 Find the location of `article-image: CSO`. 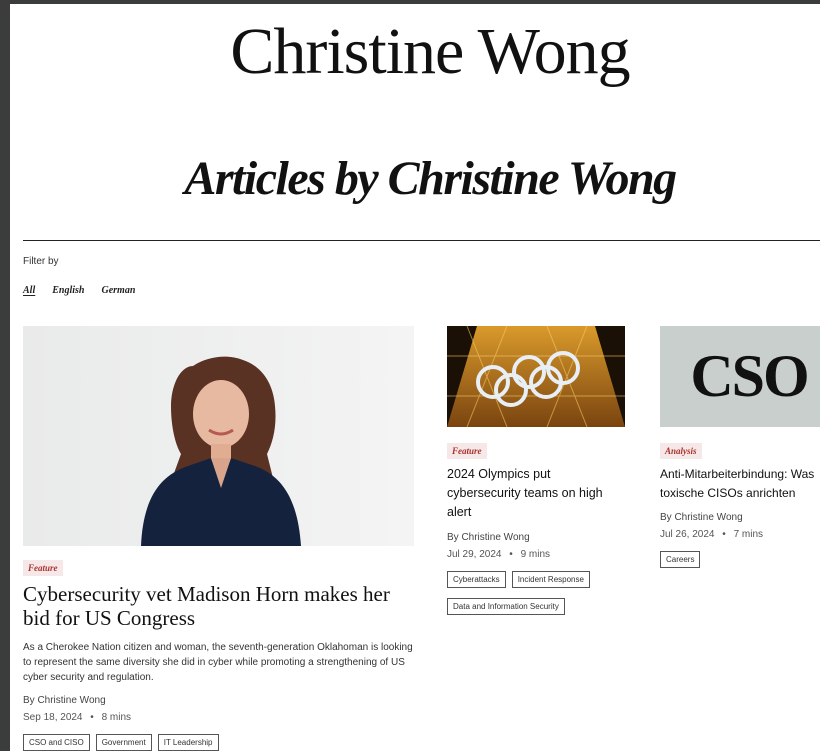

article-image: CSO is located at coordinates (740, 376).